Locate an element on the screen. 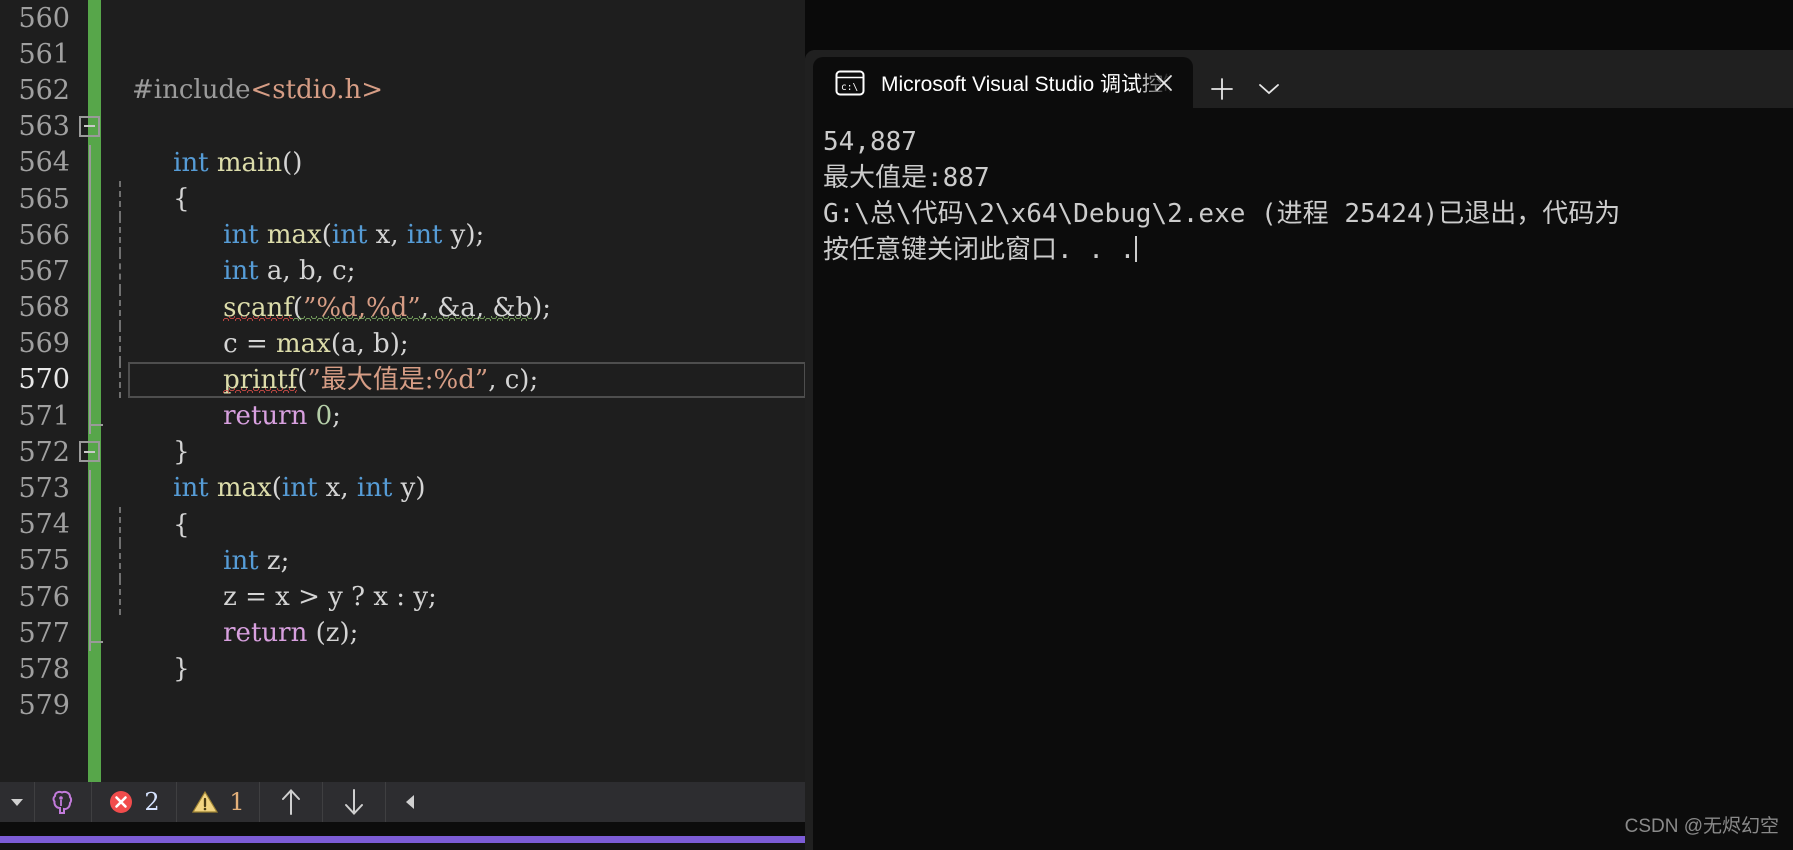 Image resolution: width=1793 pixels, height=850 pixels. code-line: 573 { is located at coordinates (402, 505).